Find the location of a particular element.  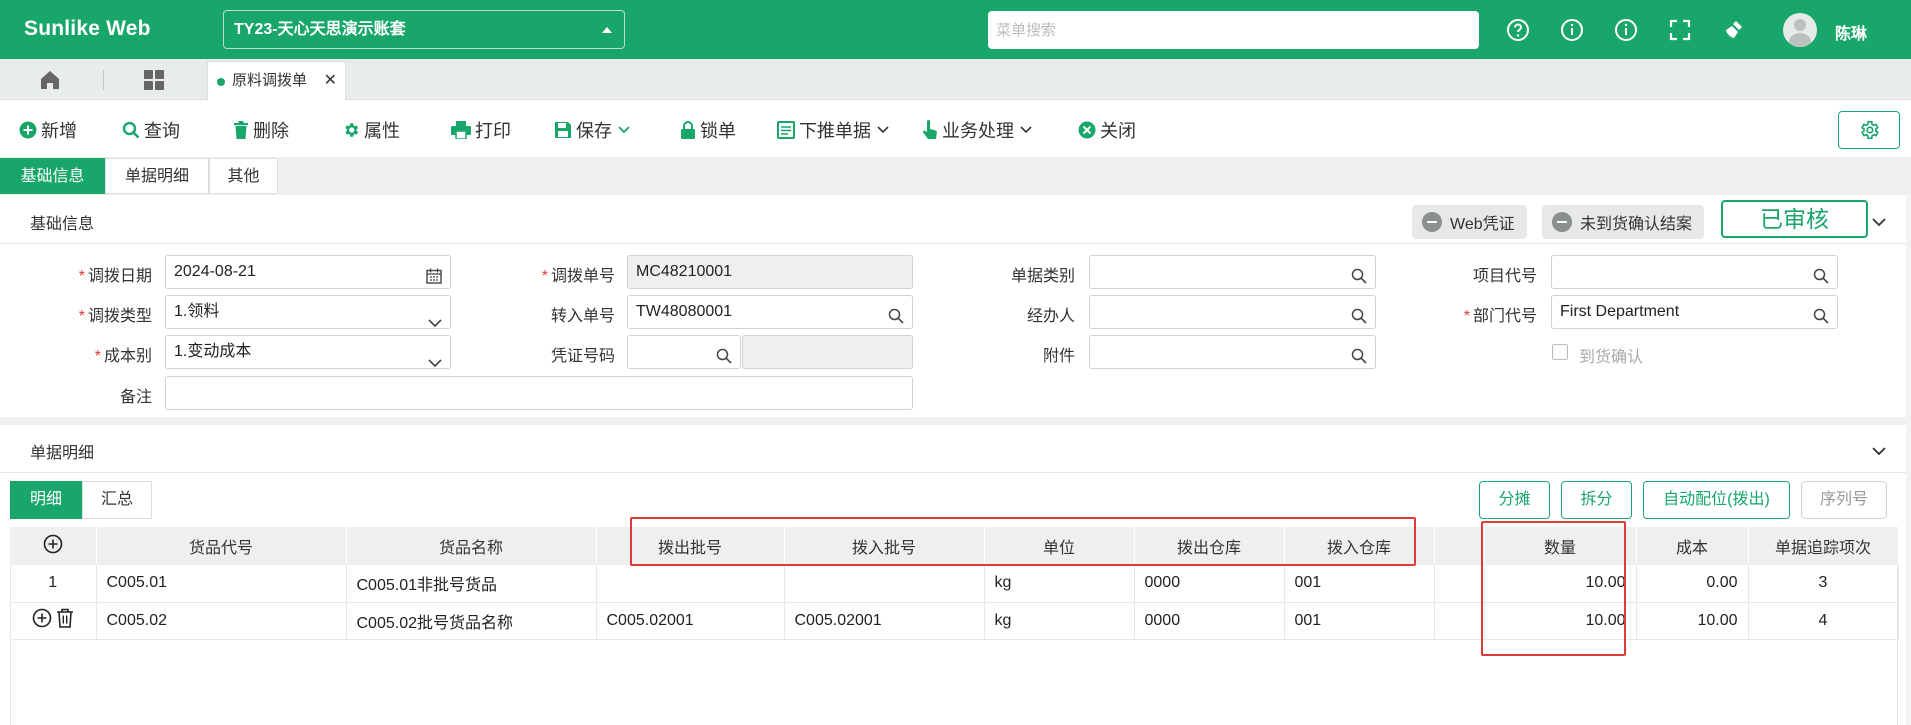

section-tabs: 基础信息 单据明细 其他 is located at coordinates (955, 176).